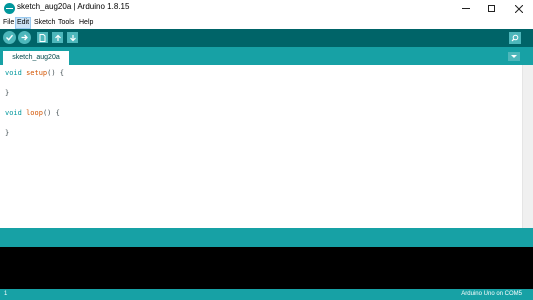 This screenshot has width=533, height=300. What do you see at coordinates (266, 237) in the screenshot?
I see `status-bar` at bounding box center [266, 237].